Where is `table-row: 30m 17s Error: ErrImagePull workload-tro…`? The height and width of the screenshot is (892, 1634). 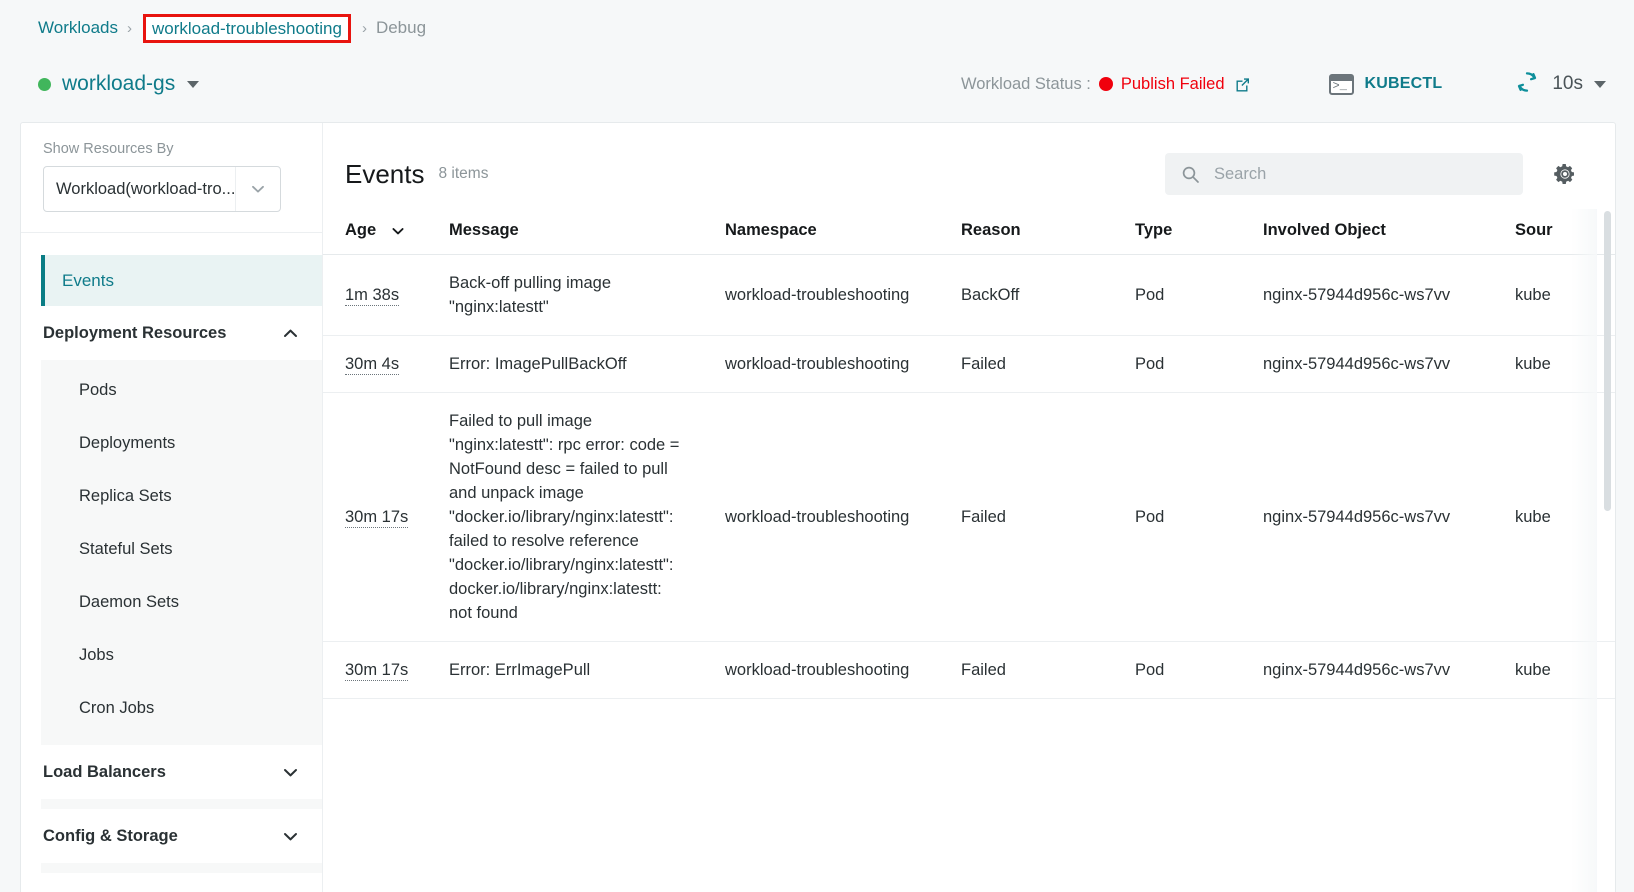
table-row: 30m 17s Error: ErrImagePull workload-tro… is located at coordinates (969, 670).